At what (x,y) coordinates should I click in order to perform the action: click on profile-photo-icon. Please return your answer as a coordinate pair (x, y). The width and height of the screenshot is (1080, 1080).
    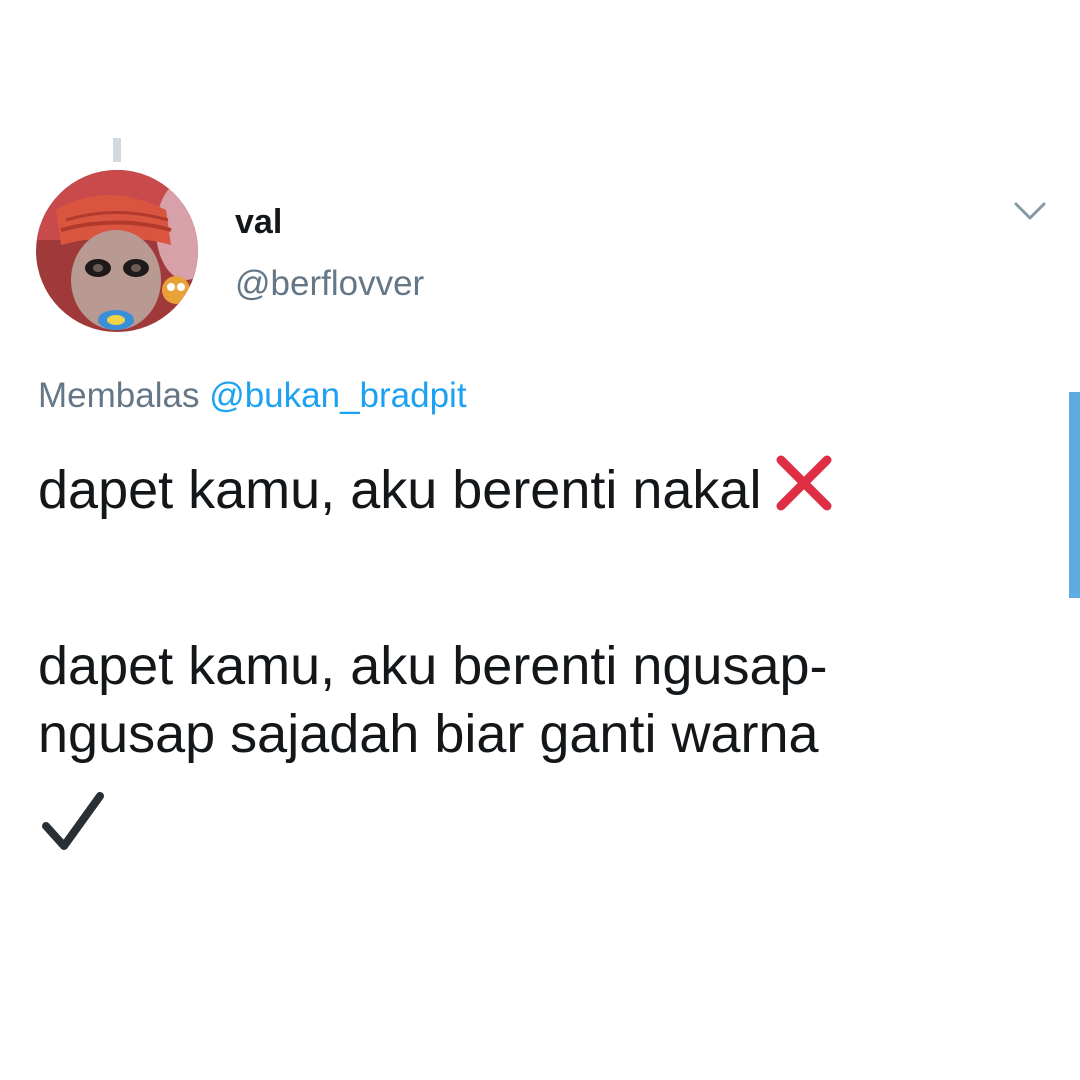
    Looking at the image, I should click on (117, 251).